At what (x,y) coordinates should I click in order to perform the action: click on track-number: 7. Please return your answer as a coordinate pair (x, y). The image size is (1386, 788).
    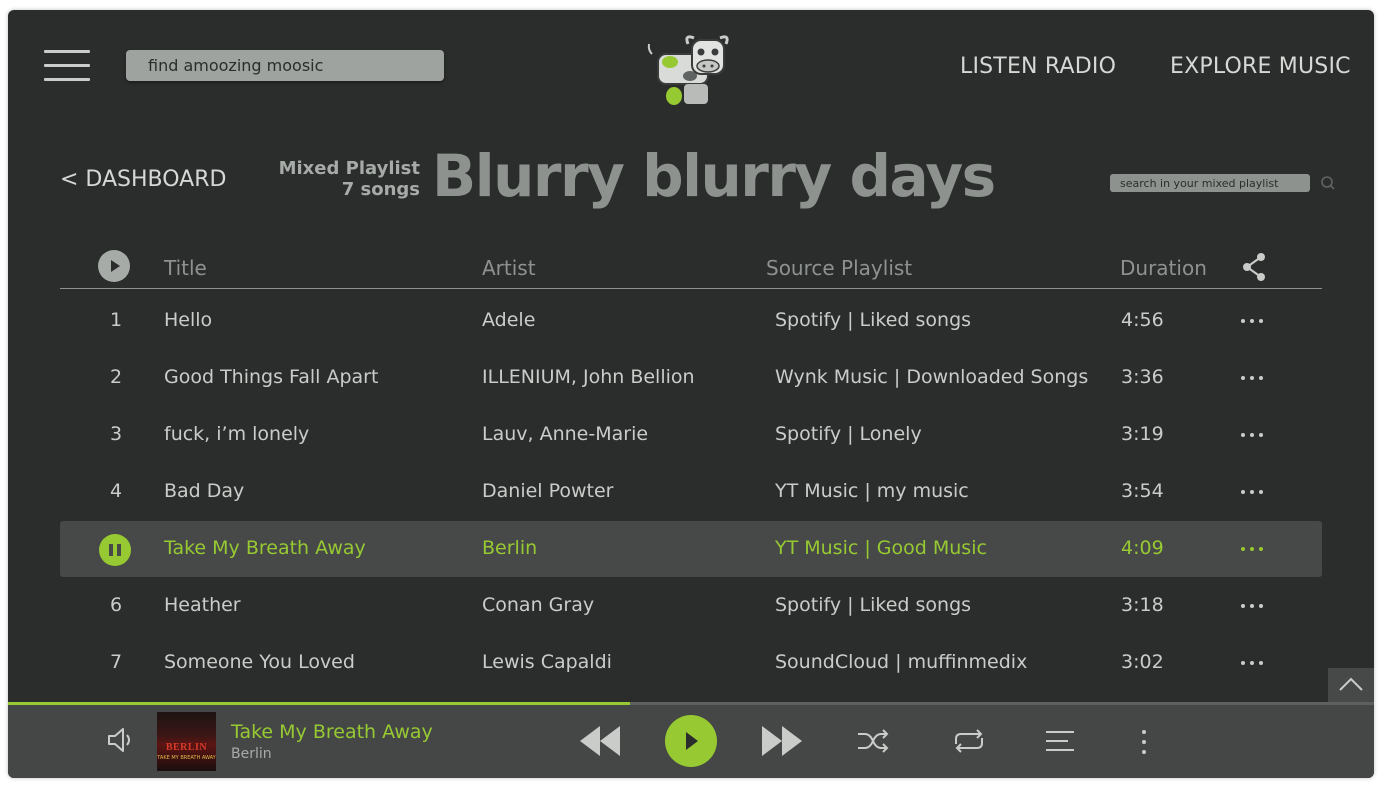
    Looking at the image, I should click on (116, 662).